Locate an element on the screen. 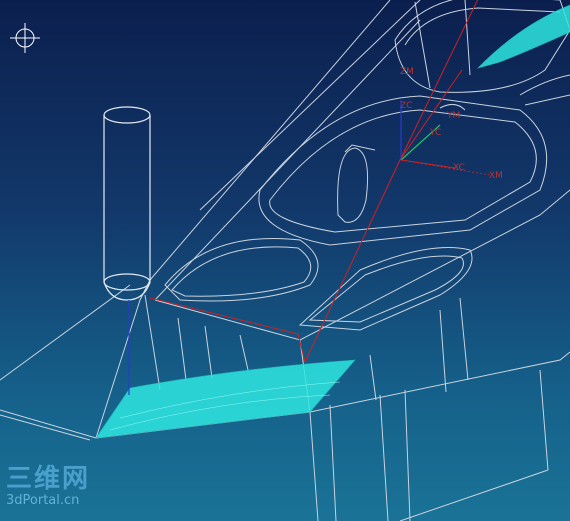 The width and height of the screenshot is (570, 521). axis-label-xm: XM is located at coordinates (496, 176).